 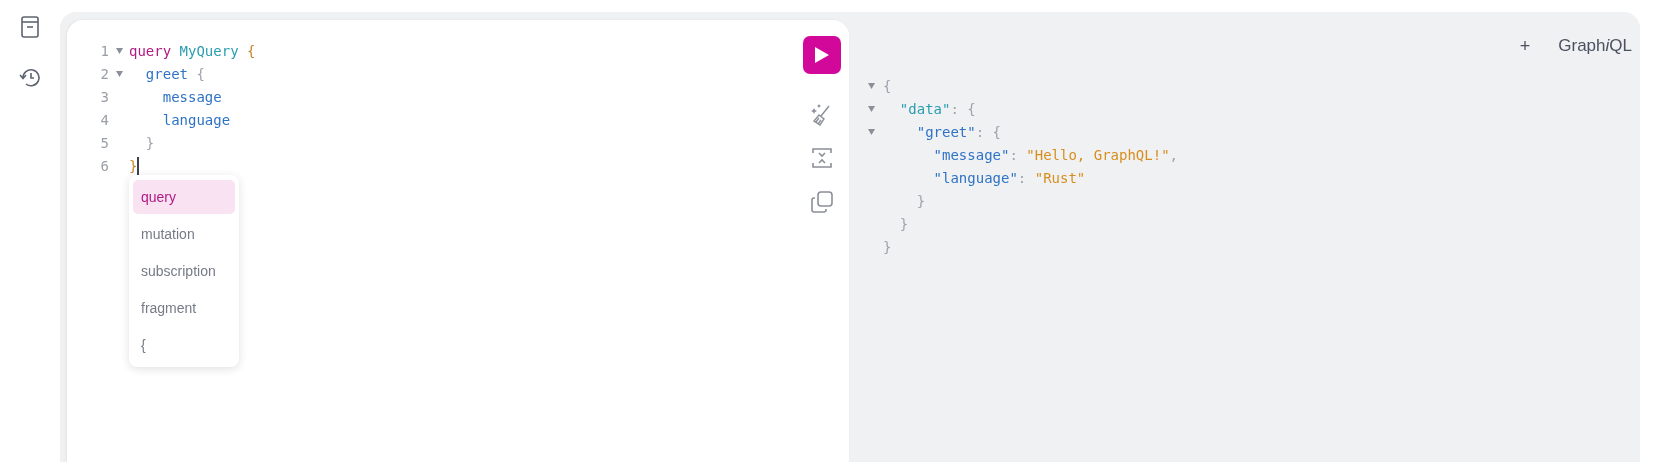 I want to click on new-tab-button: +, so click(x=1525, y=46).